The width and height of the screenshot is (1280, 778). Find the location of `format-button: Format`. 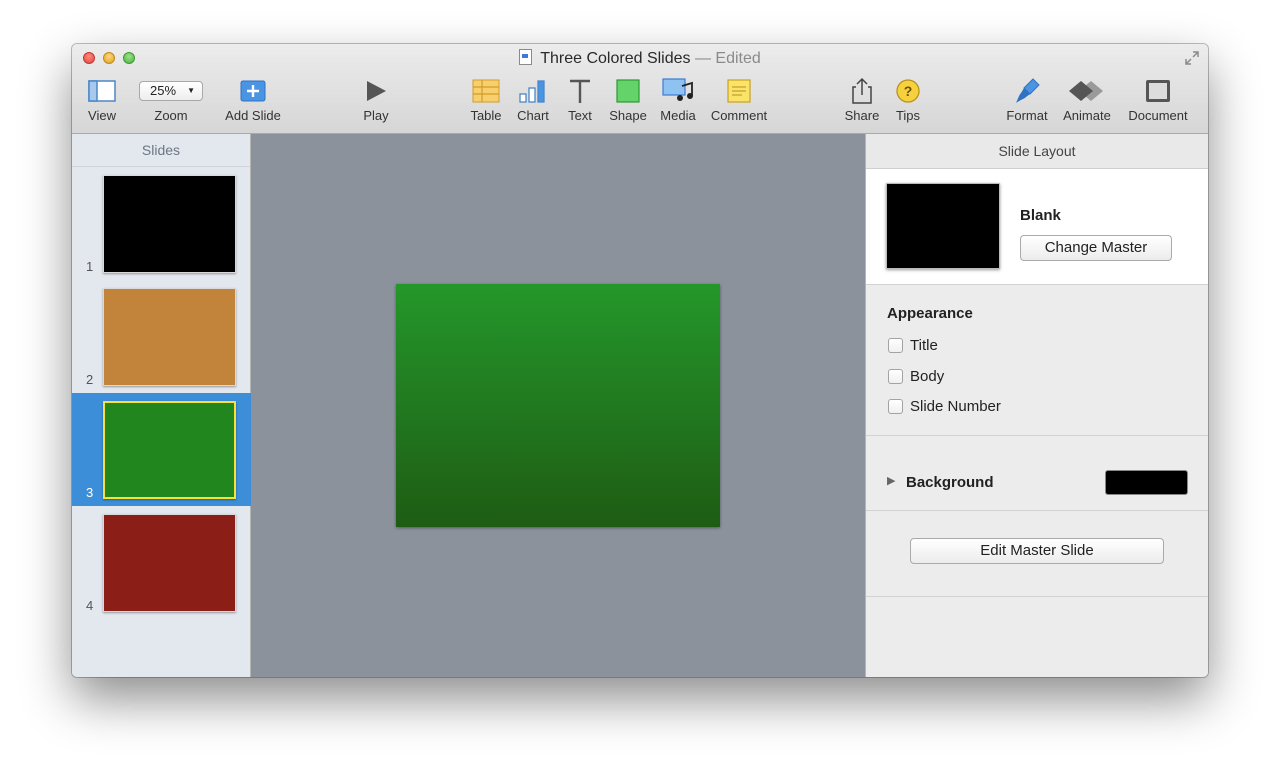

format-button: Format is located at coordinates (1027, 99).